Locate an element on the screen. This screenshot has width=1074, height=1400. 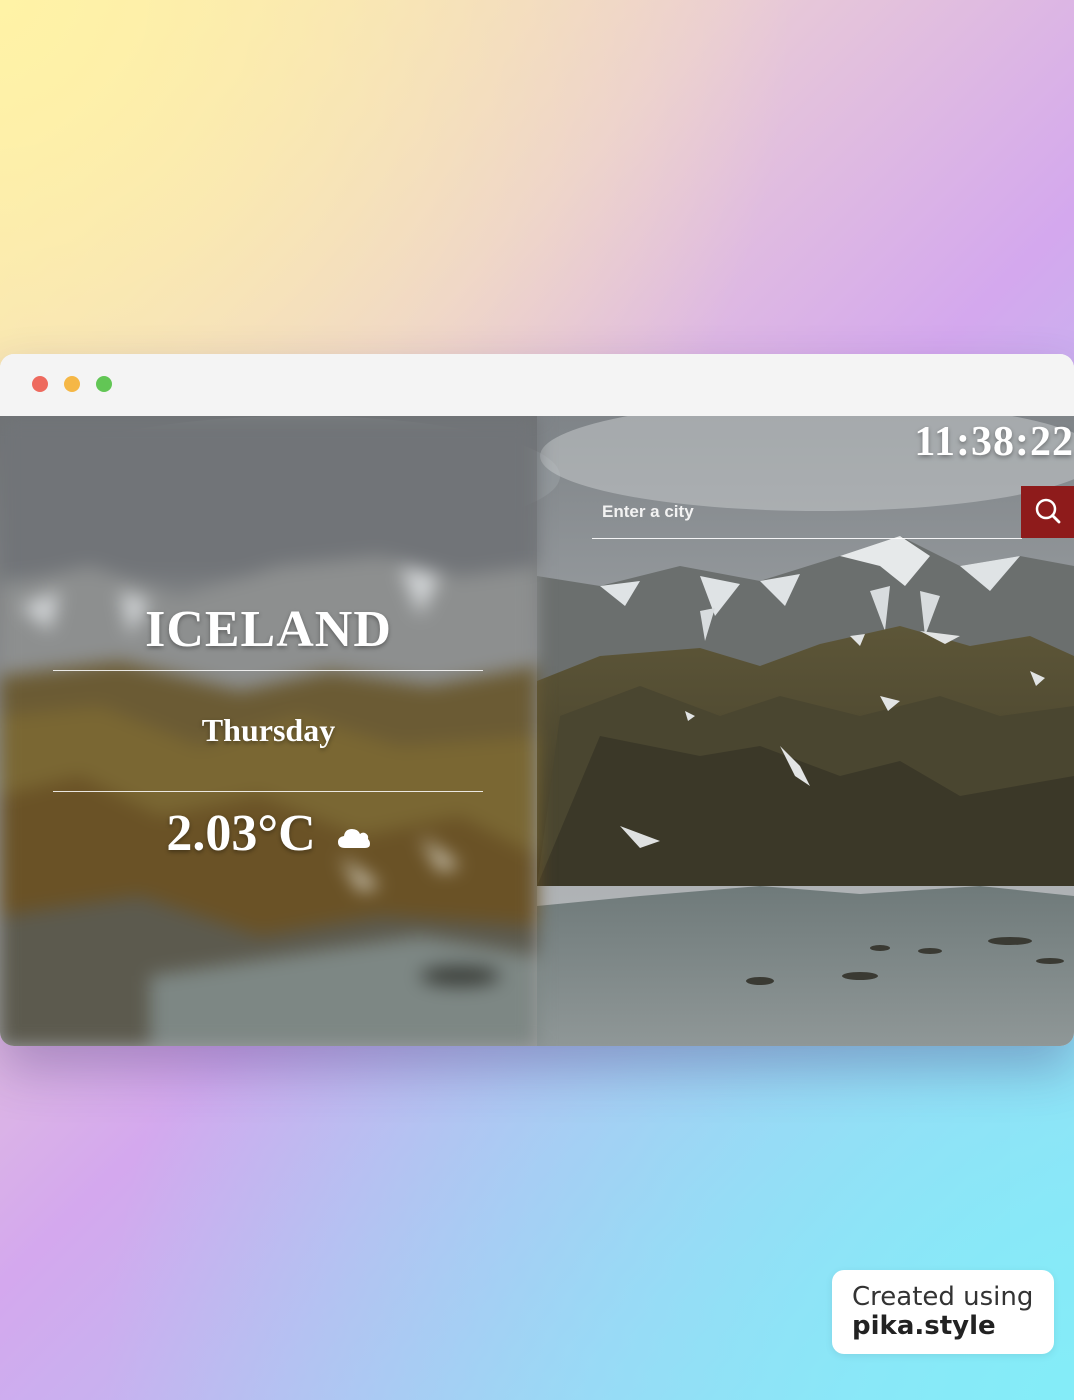
search-button is located at coordinates (1047, 512).